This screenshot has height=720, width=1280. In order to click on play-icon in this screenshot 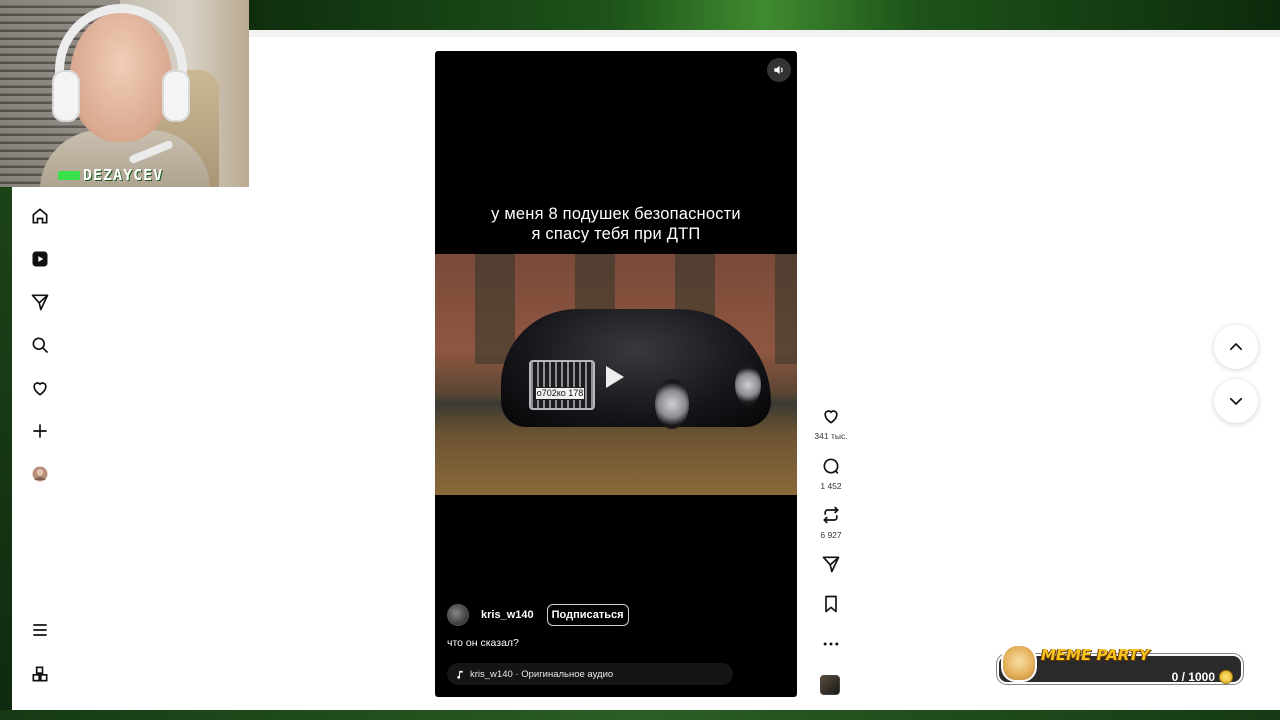, I will do `click(615, 377)`.